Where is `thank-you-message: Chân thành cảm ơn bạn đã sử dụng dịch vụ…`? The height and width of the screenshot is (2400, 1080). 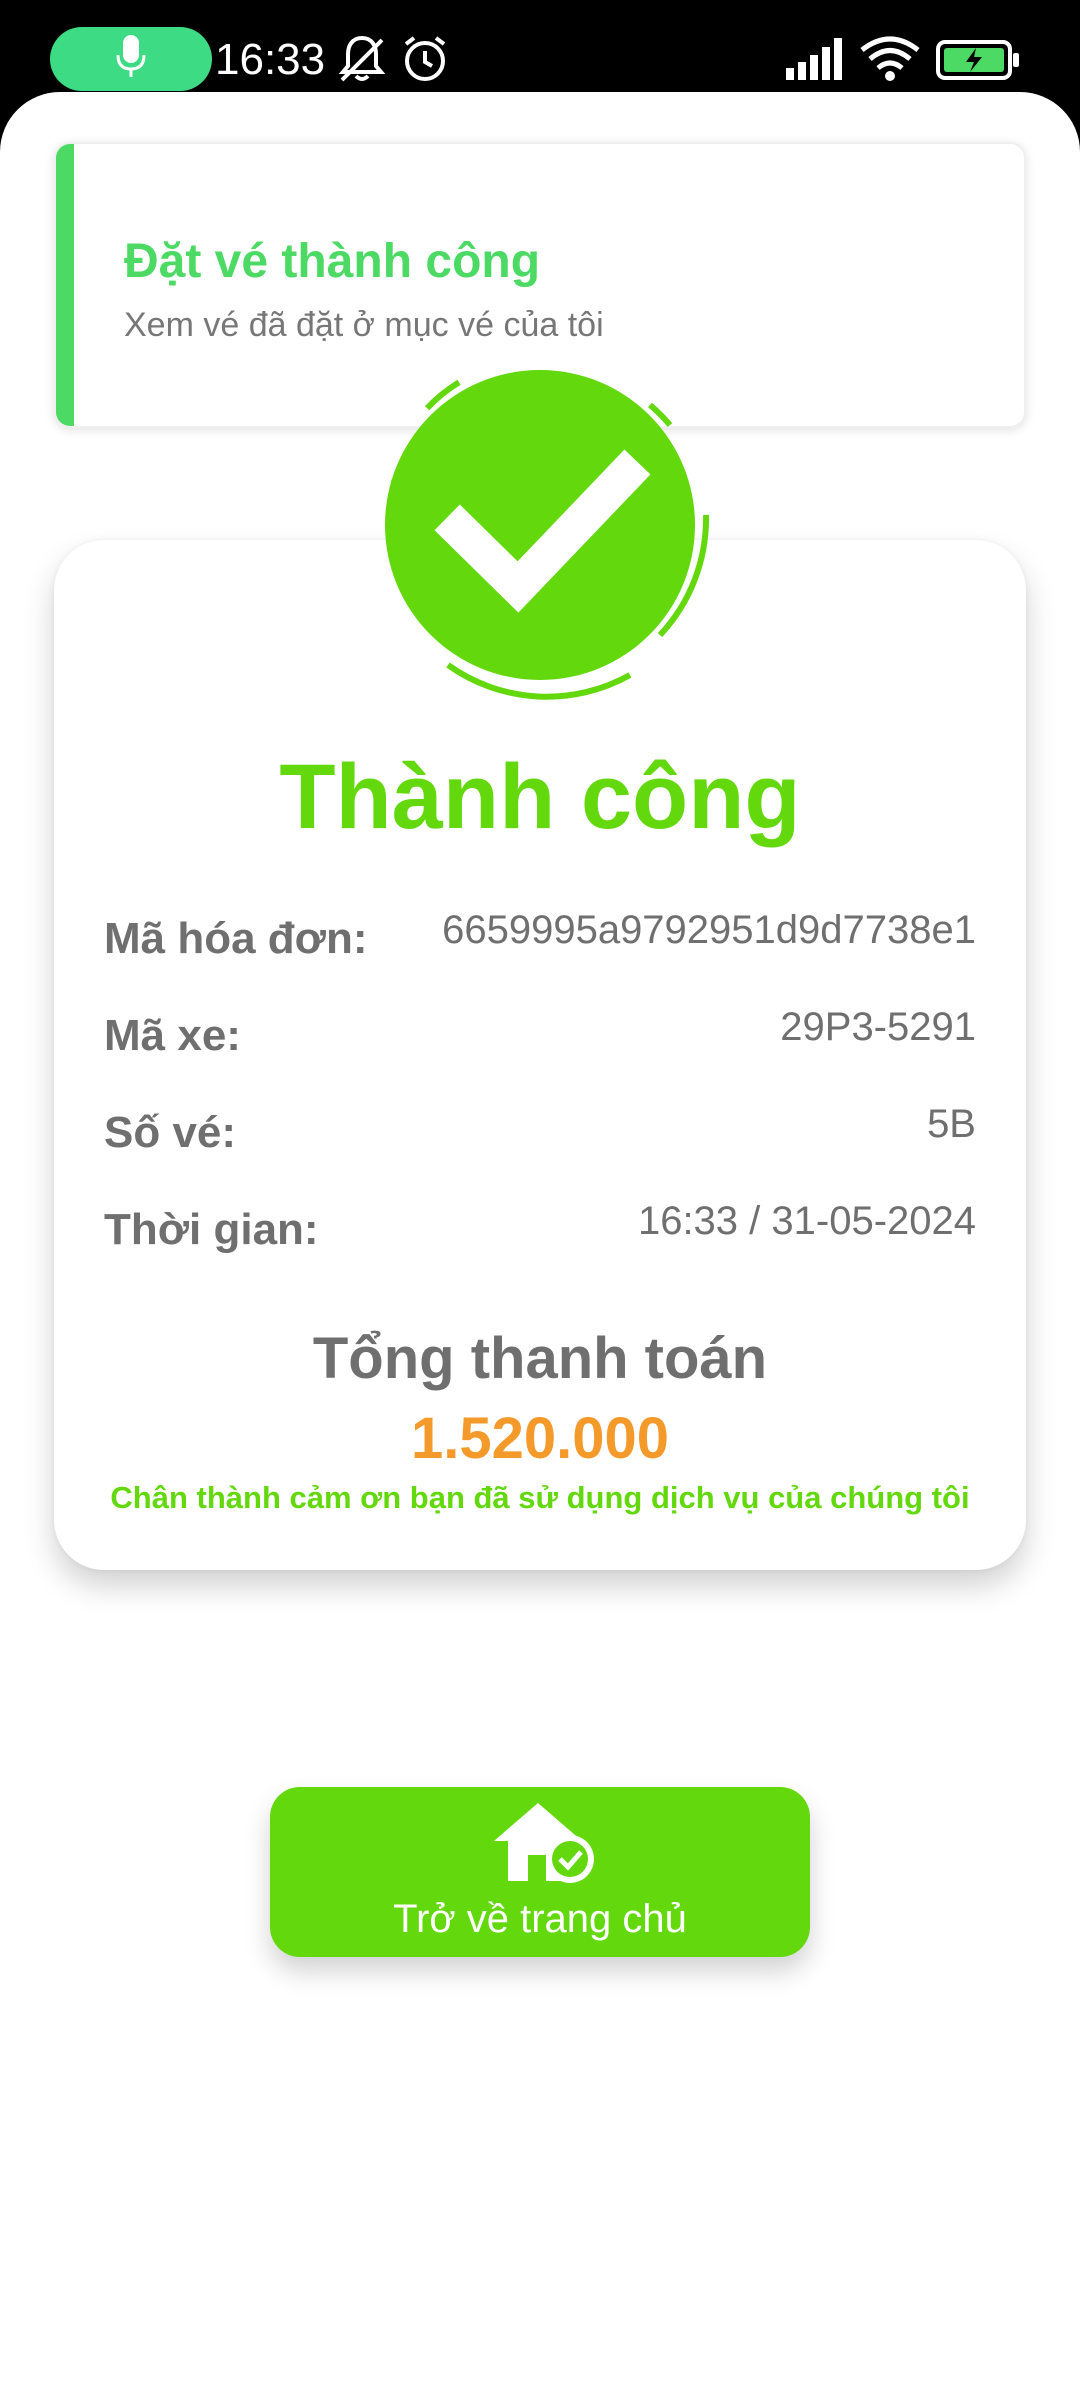 thank-you-message: Chân thành cảm ơn bạn đã sử dụng dịch vụ… is located at coordinates (540, 1497).